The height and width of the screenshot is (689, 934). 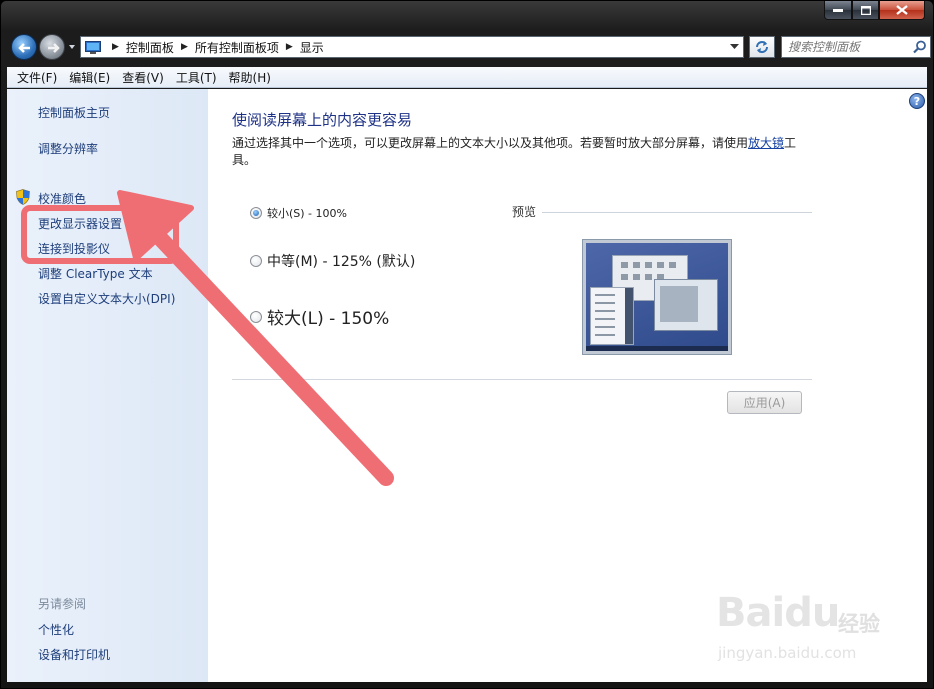 What do you see at coordinates (677, 212) in the screenshot?
I see `preview-divider` at bounding box center [677, 212].